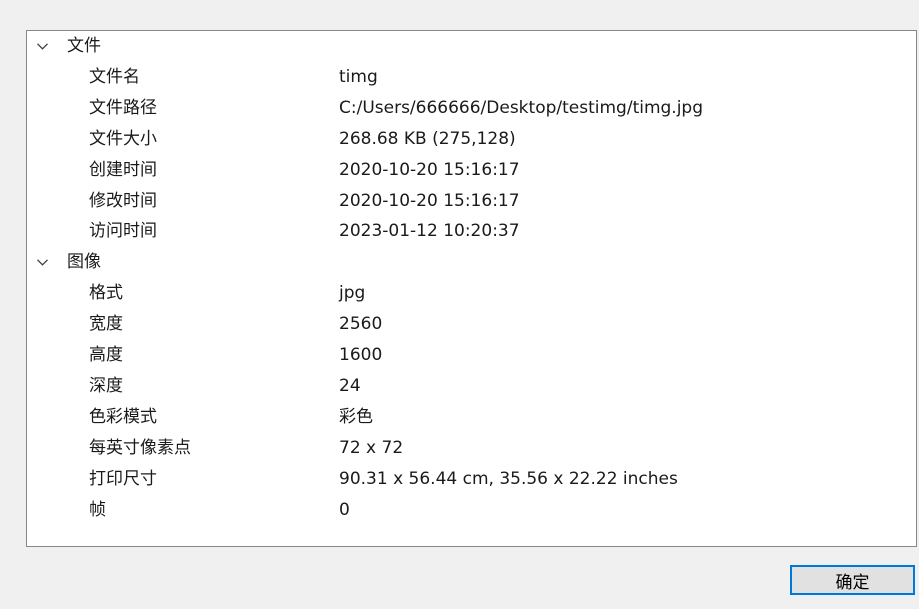  Describe the element at coordinates (106, 355) in the screenshot. I see `property-name: 高度` at that location.